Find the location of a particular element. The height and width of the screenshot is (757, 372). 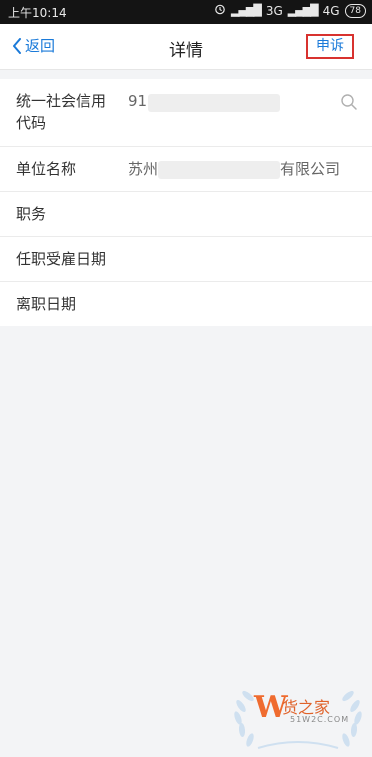

signal-icon-2: ▂▄▆█ is located at coordinates (303, 10).